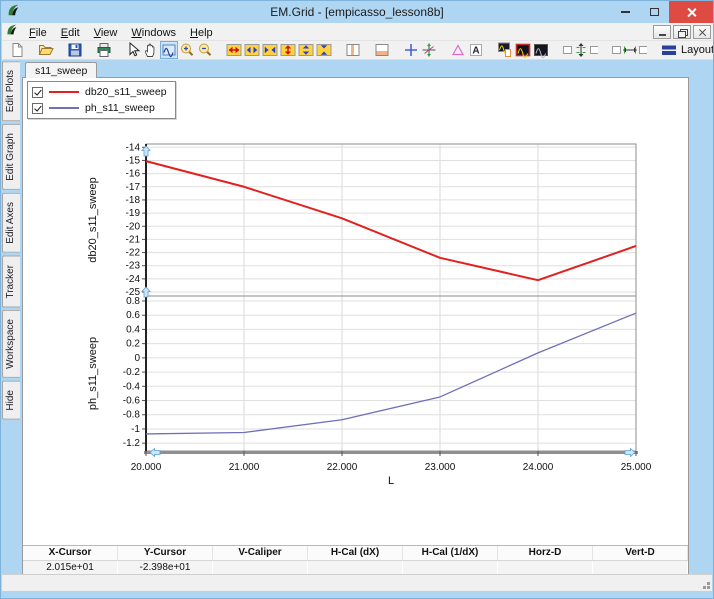 The image size is (714, 599). I want to click on layout-dropdown: Layout, so click(688, 50).